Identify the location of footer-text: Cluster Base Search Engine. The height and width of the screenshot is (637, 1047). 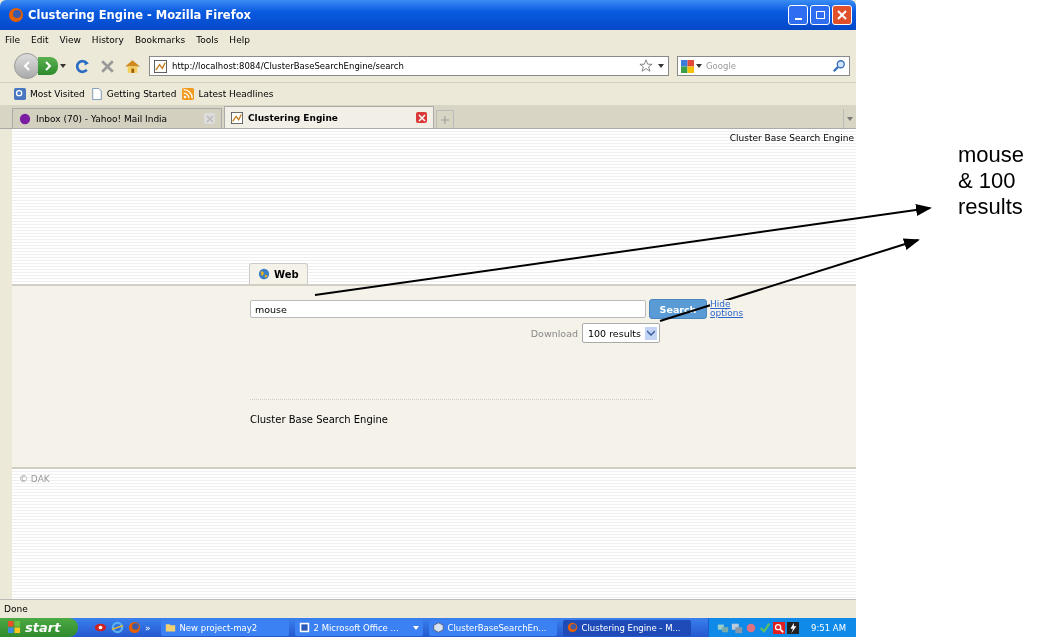
(319, 419).